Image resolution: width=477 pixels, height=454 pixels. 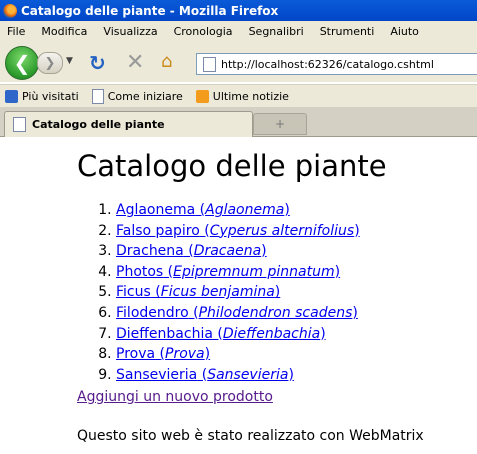 What do you see at coordinates (98, 124) in the screenshot?
I see `tab-title: Catalogo delle piante` at bounding box center [98, 124].